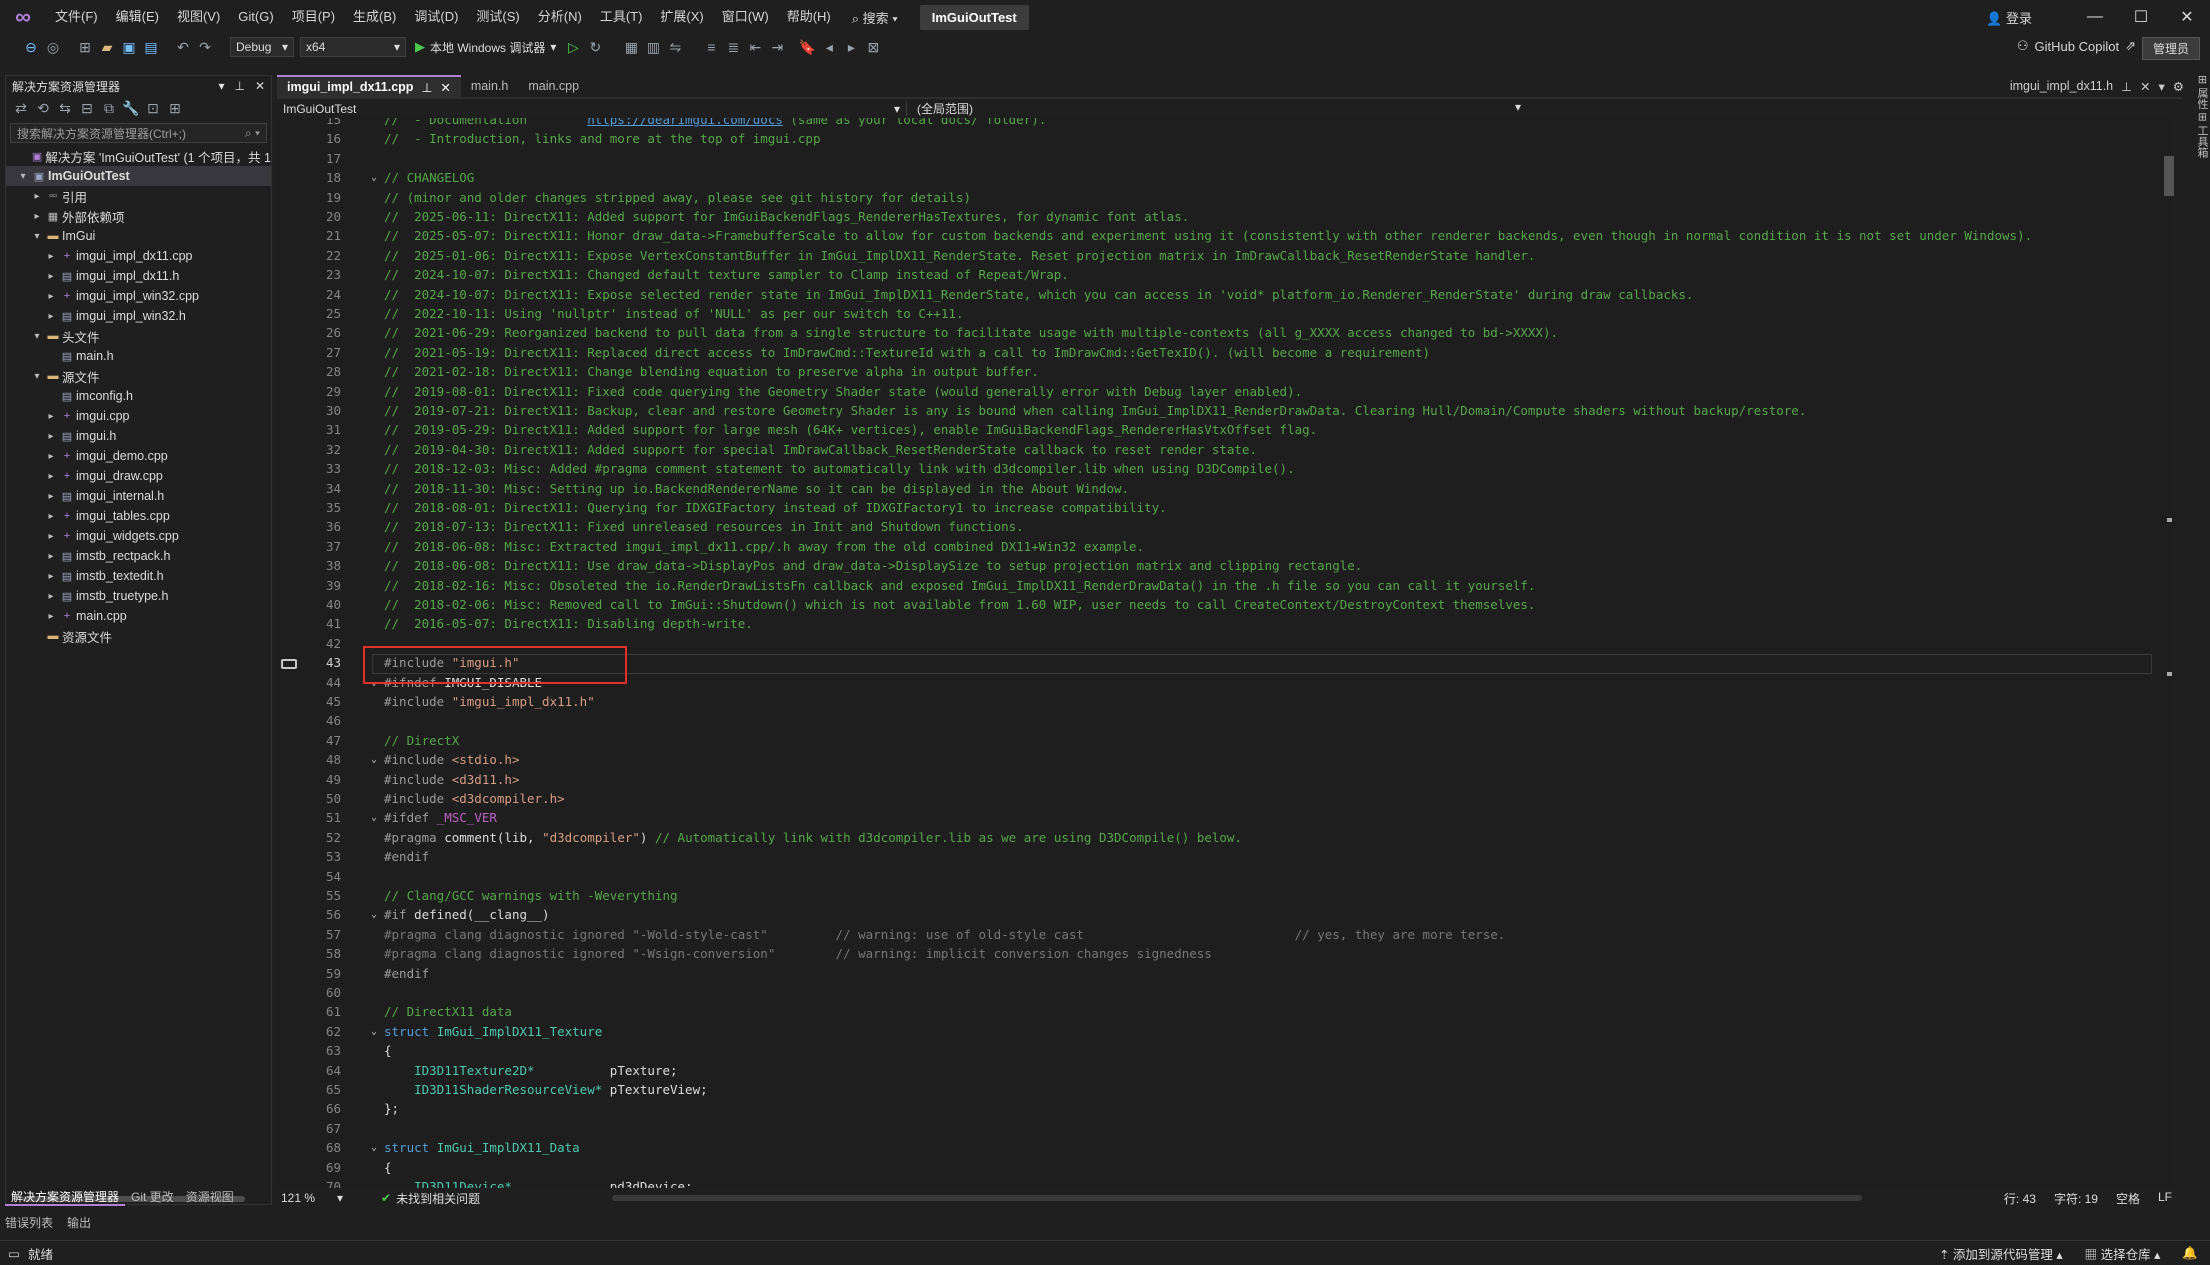  Describe the element at coordinates (490, 86) in the screenshot. I see `editor-tab: main.h` at that location.